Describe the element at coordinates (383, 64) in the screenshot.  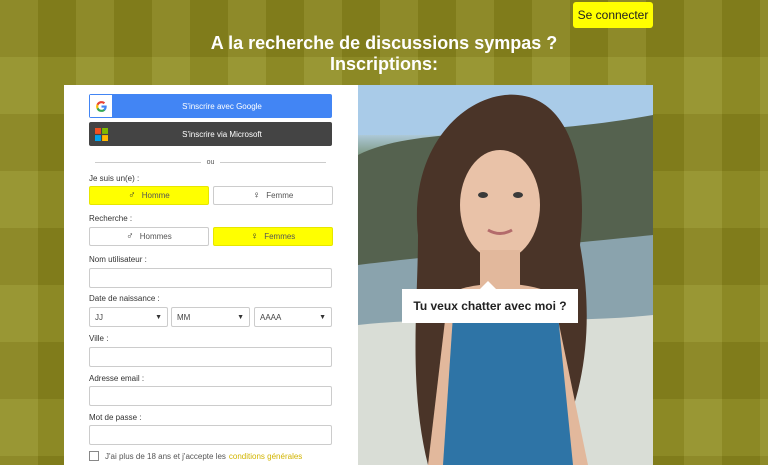
I see `headline-subtitle: Inscriptions:` at that location.